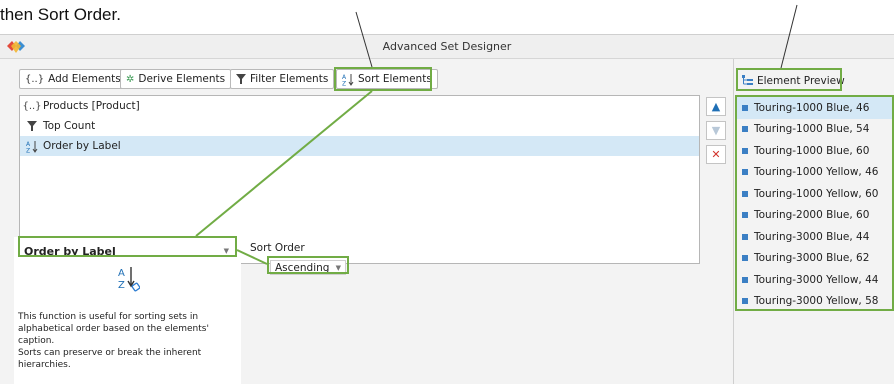 The image size is (894, 384). I want to click on preview-item-label: Touring-1000 Blue, 54, so click(812, 129).